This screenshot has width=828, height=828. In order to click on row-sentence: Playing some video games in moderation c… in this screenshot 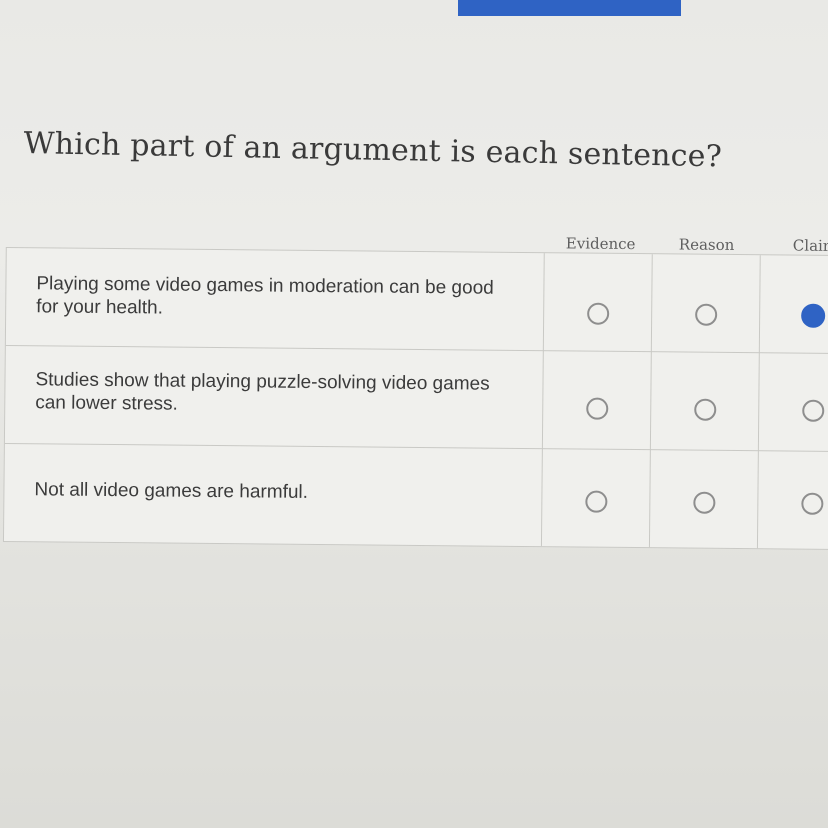, I will do `click(265, 296)`.